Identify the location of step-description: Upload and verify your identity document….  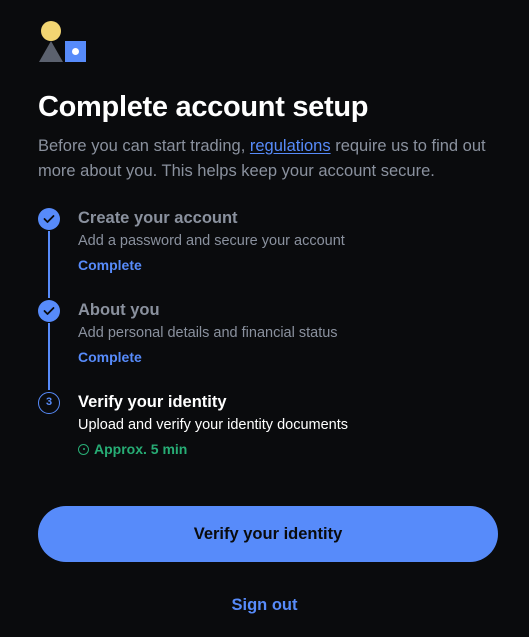
(213, 425).